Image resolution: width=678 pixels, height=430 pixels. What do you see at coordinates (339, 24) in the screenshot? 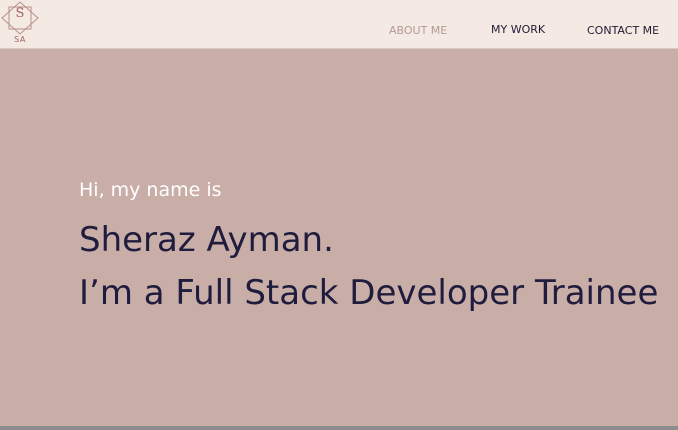
I see `top-navbar: S SA ABOUT ME MY WORK CONTACT ME` at bounding box center [339, 24].